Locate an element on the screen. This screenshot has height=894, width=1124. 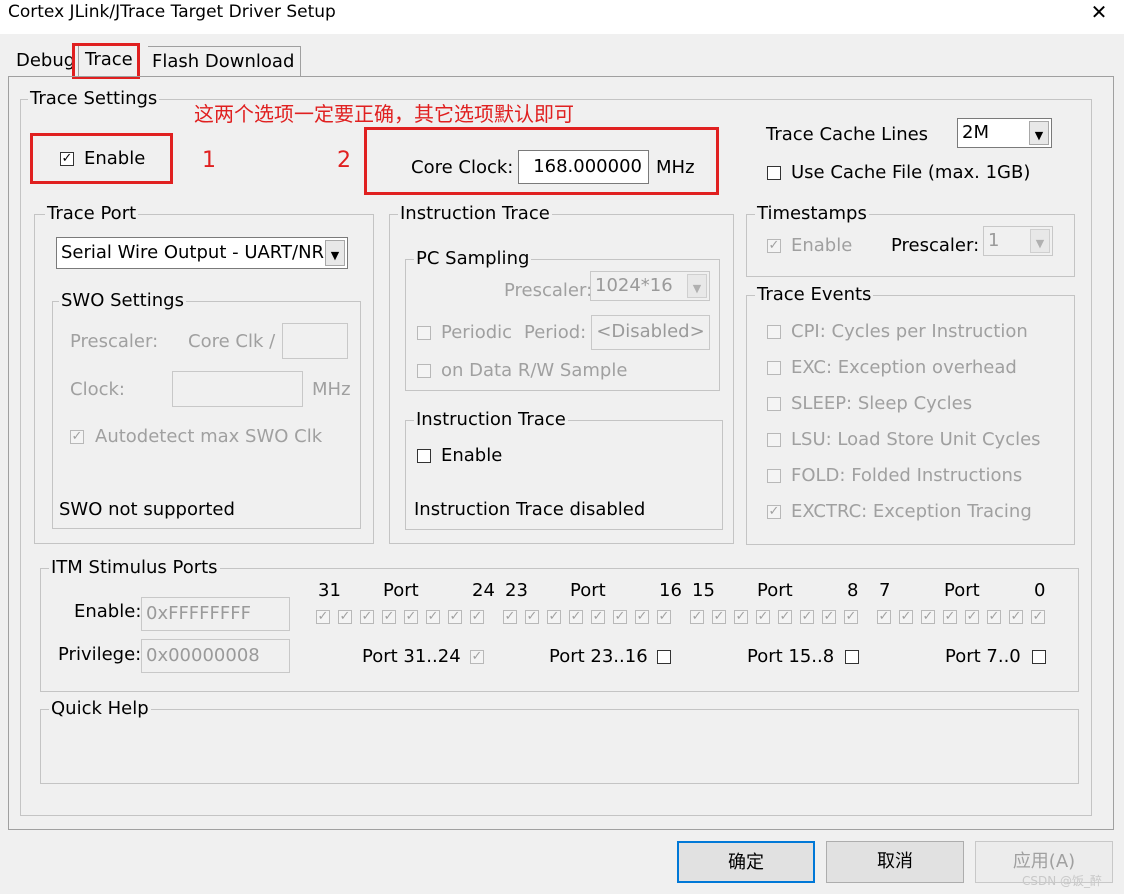
quick-help-group is located at coordinates (559, 746).